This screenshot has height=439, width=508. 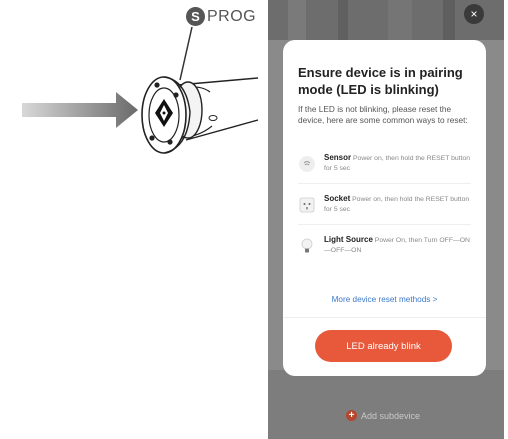 I want to click on screen-lower-bg, so click(x=386, y=404).